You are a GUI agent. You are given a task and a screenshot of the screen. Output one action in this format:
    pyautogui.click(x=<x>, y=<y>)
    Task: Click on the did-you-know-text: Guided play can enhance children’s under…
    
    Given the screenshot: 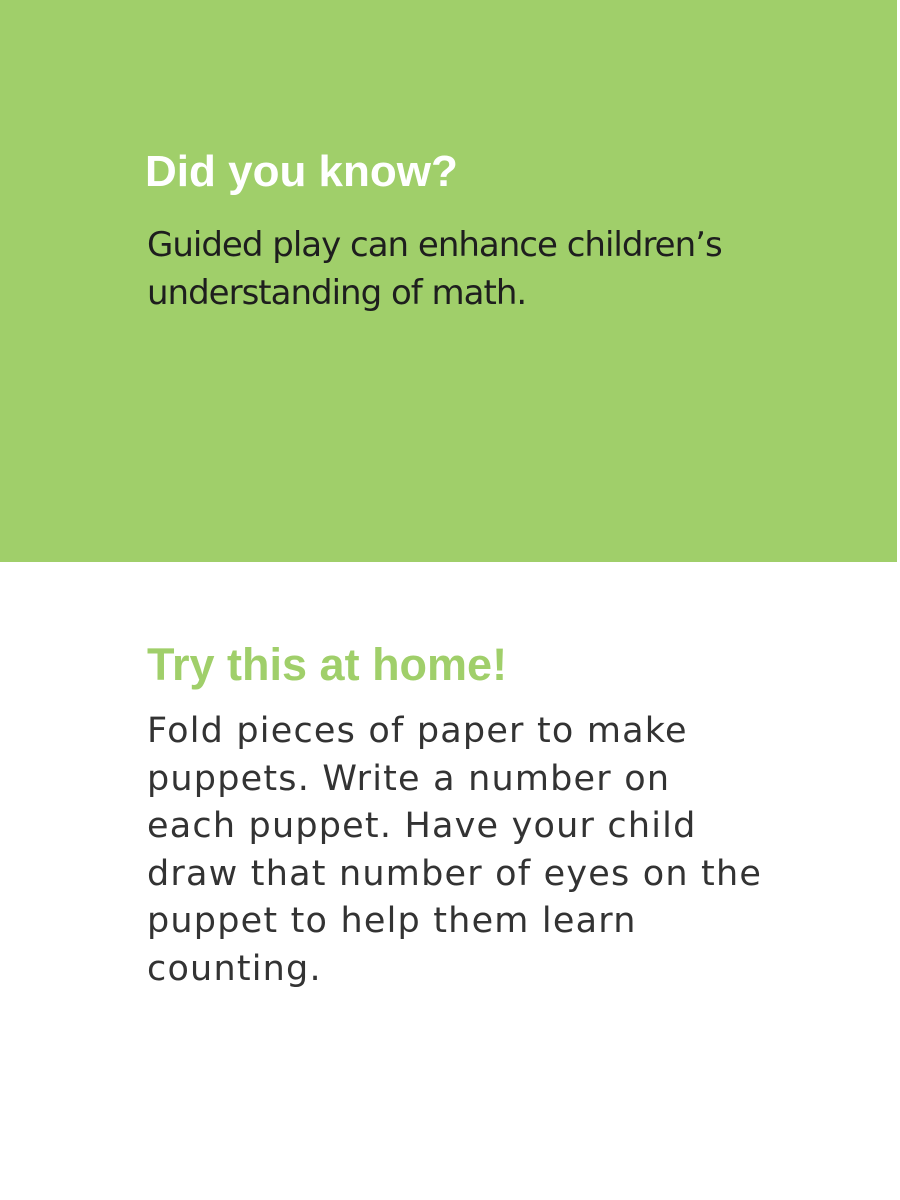 What is the action you would take?
    pyautogui.click(x=507, y=269)
    